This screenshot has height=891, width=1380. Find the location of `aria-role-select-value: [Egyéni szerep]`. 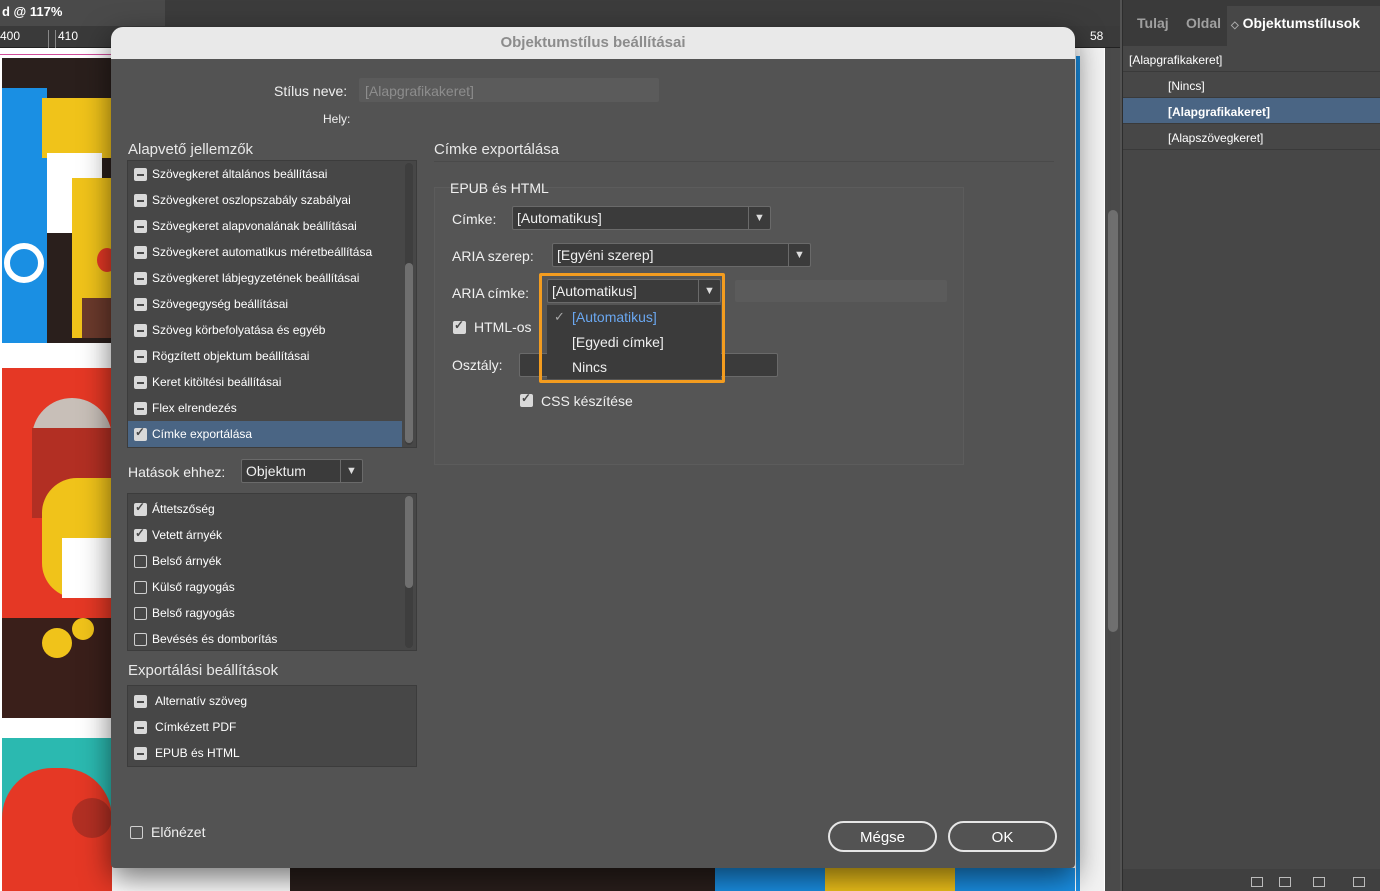

aria-role-select-value: [Egyéni szerep] is located at coordinates (605, 255).